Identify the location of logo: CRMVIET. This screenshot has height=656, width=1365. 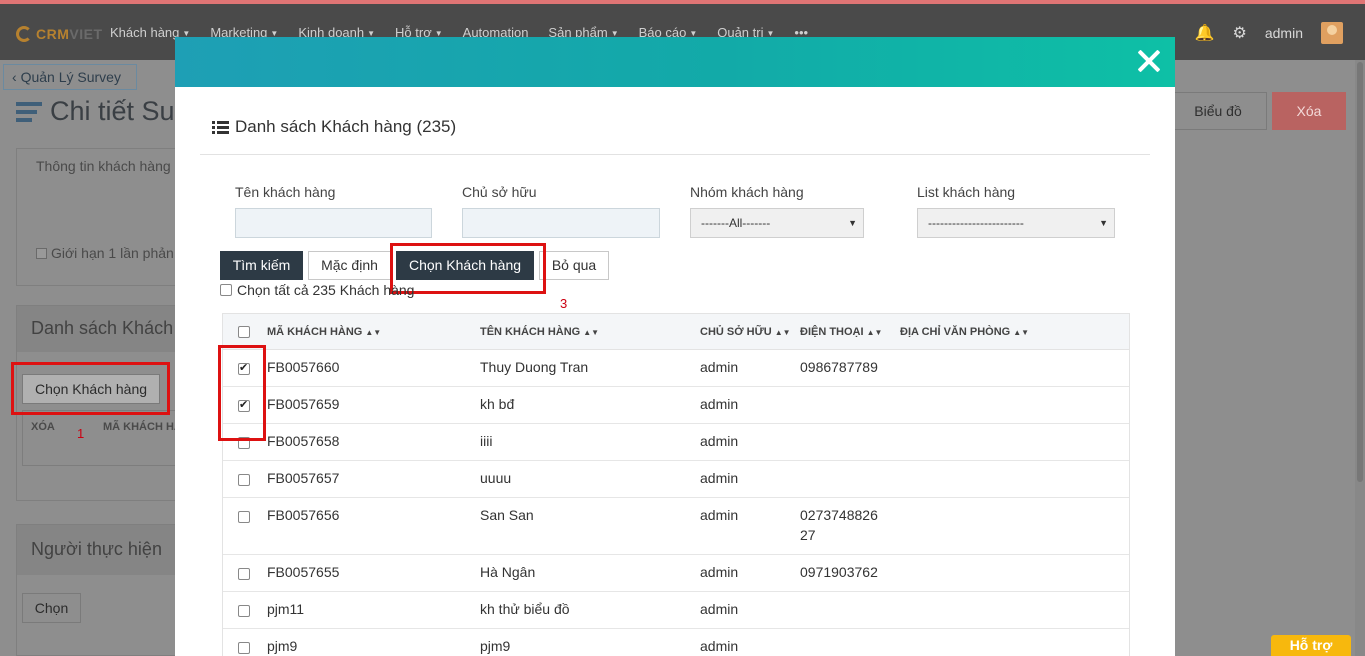
(59, 34).